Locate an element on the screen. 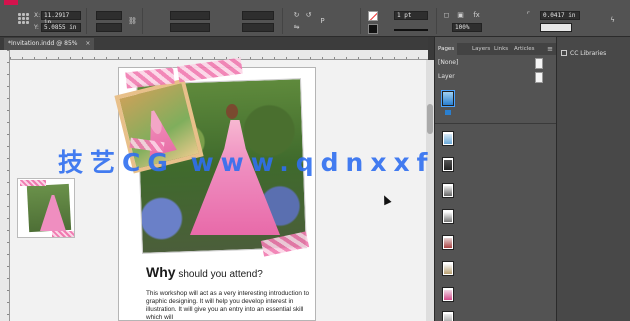  master-none: [None] is located at coordinates (496, 63).